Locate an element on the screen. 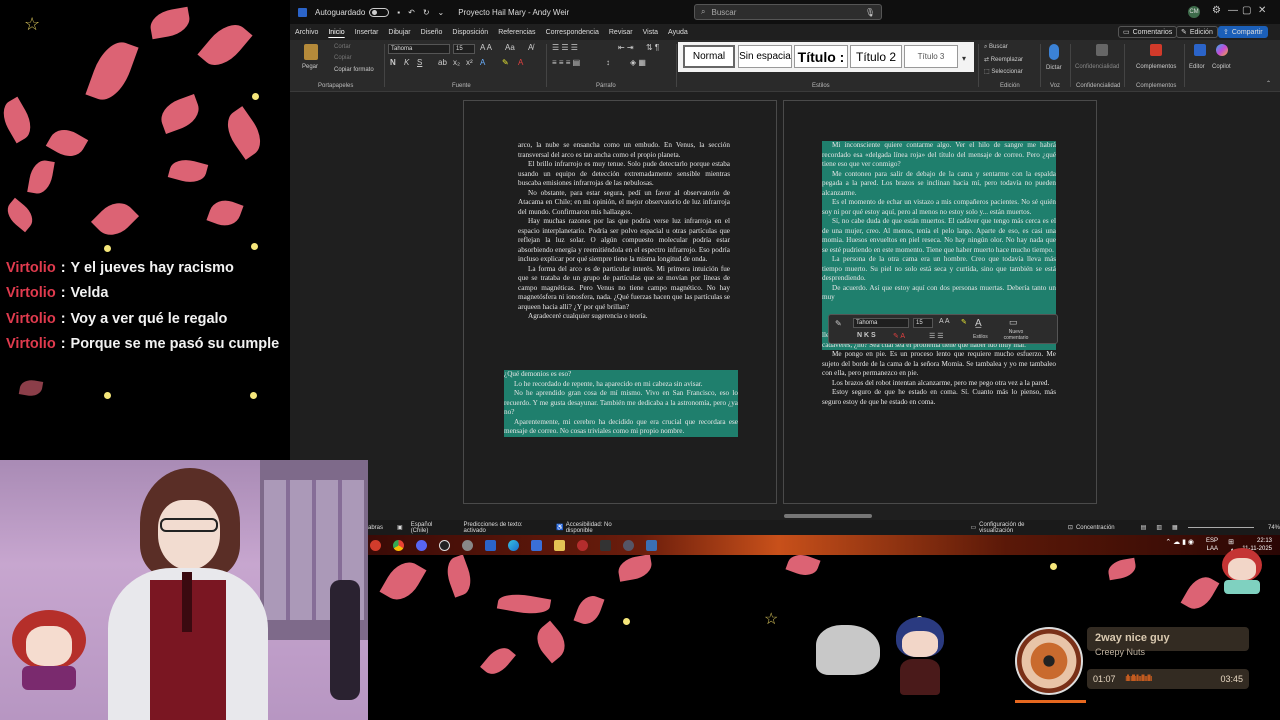  menu-revisar: Revisar is located at coordinates (621, 32).